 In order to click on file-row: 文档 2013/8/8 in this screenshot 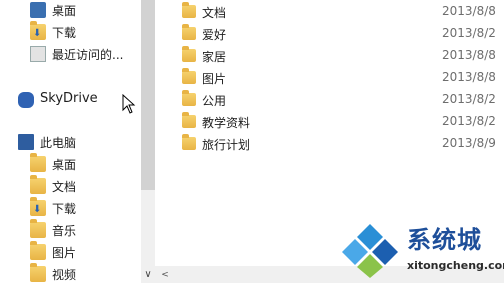, I will do `click(329, 12)`.